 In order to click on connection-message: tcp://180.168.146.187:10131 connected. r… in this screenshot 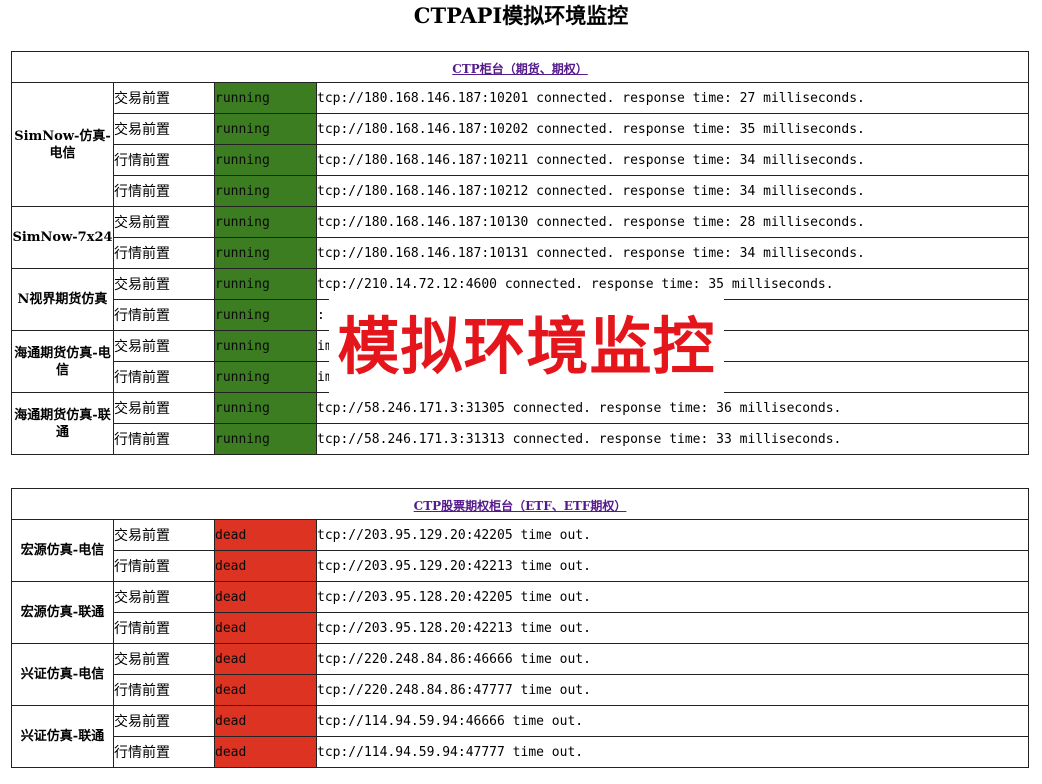, I will do `click(672, 253)`.